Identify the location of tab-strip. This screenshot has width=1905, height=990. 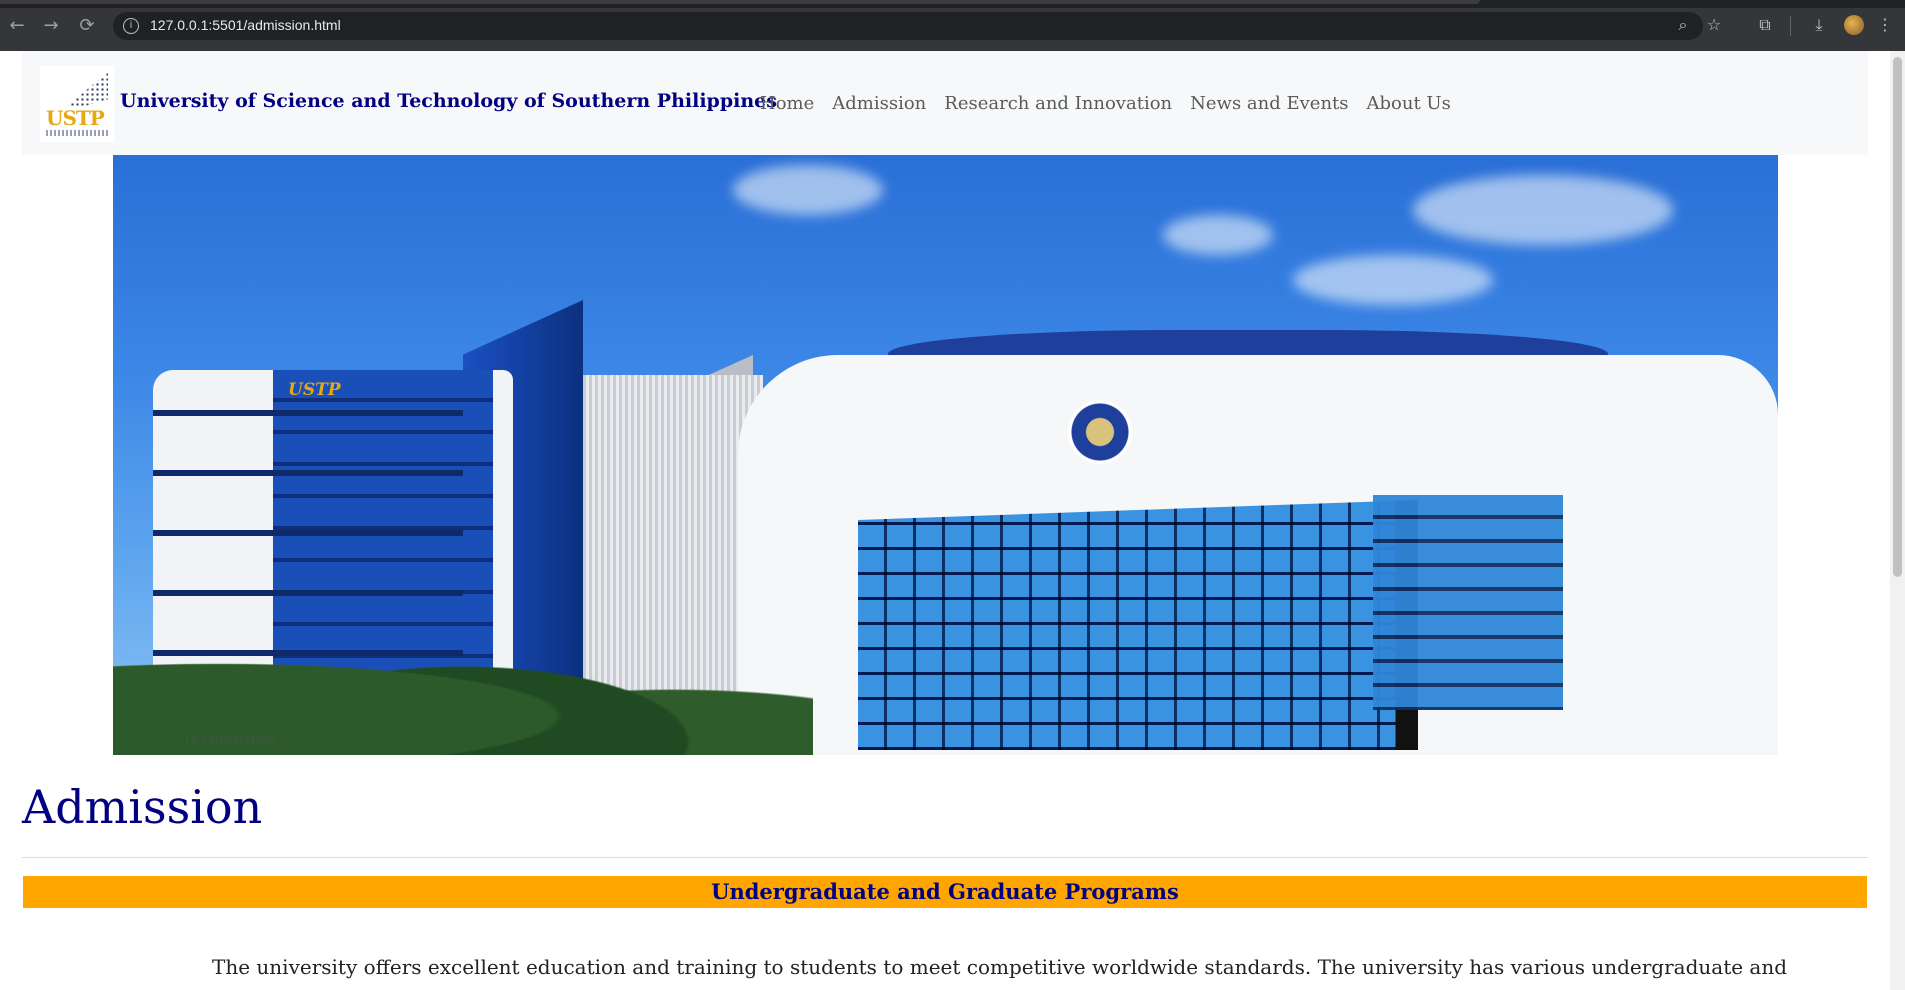
(952, 4).